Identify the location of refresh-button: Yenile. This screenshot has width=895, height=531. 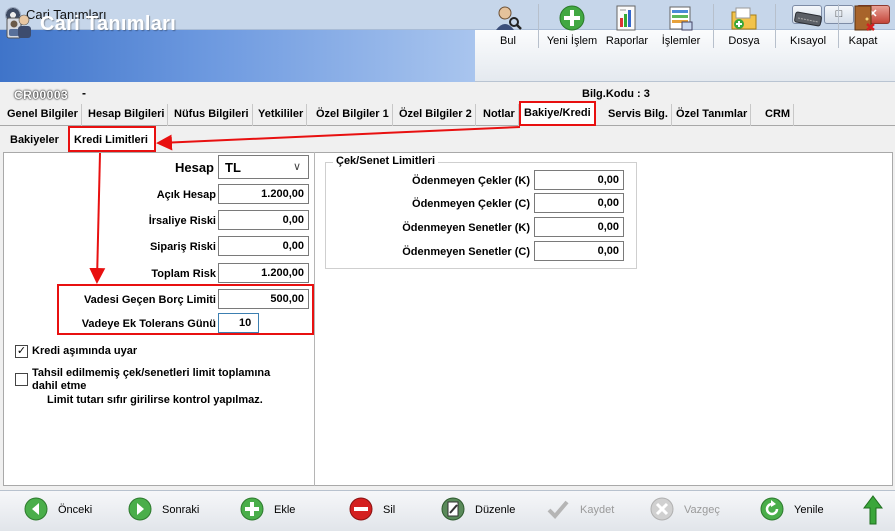
(810, 510).